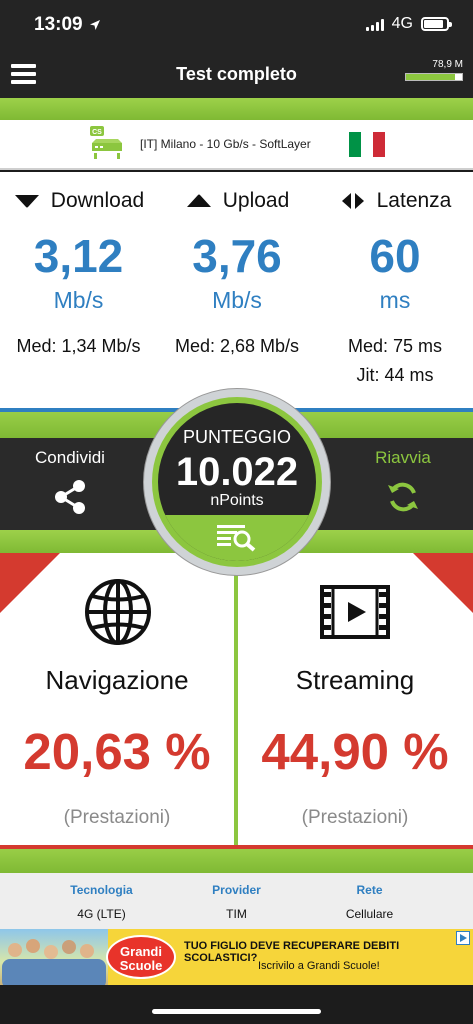 The width and height of the screenshot is (473, 1024). What do you see at coordinates (395, 300) in the screenshot?
I see `latency-unit: ms` at bounding box center [395, 300].